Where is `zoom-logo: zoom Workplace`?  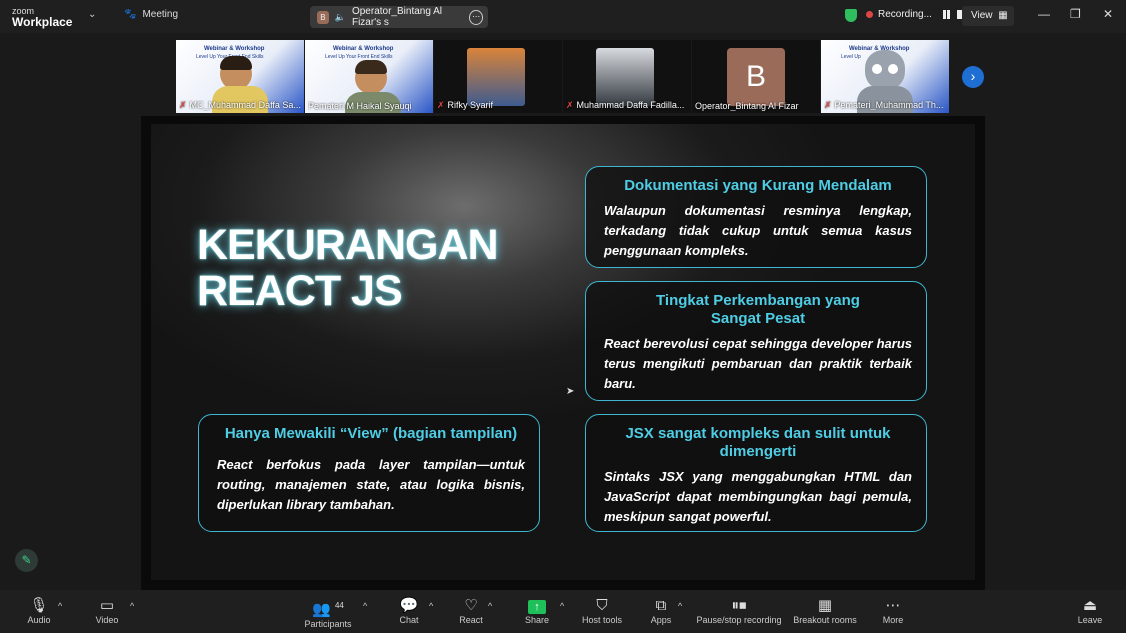
zoom-logo: zoom Workplace is located at coordinates (42, 17).